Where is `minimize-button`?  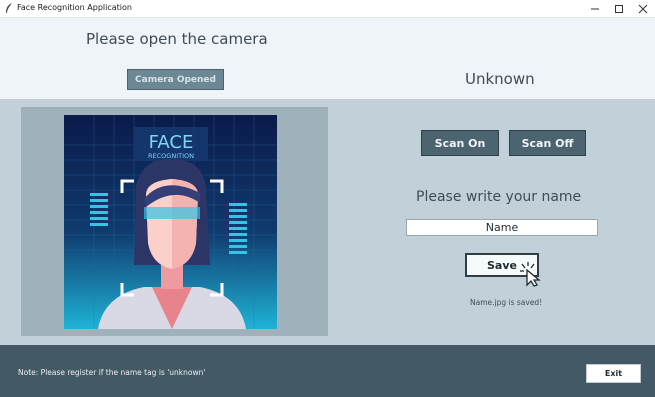
minimize-button is located at coordinates (595, 8).